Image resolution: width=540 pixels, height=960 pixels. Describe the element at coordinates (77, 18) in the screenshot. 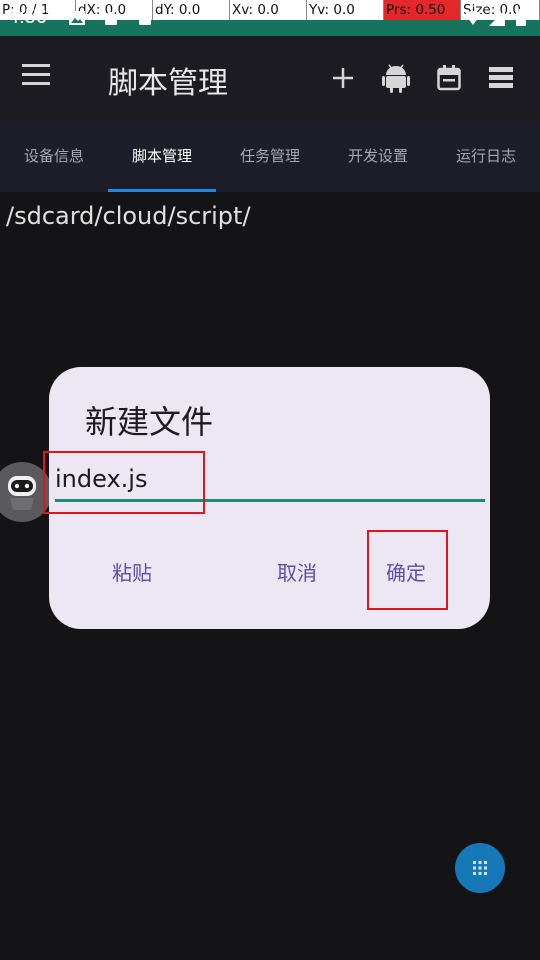

I see `image-notification-icon` at that location.